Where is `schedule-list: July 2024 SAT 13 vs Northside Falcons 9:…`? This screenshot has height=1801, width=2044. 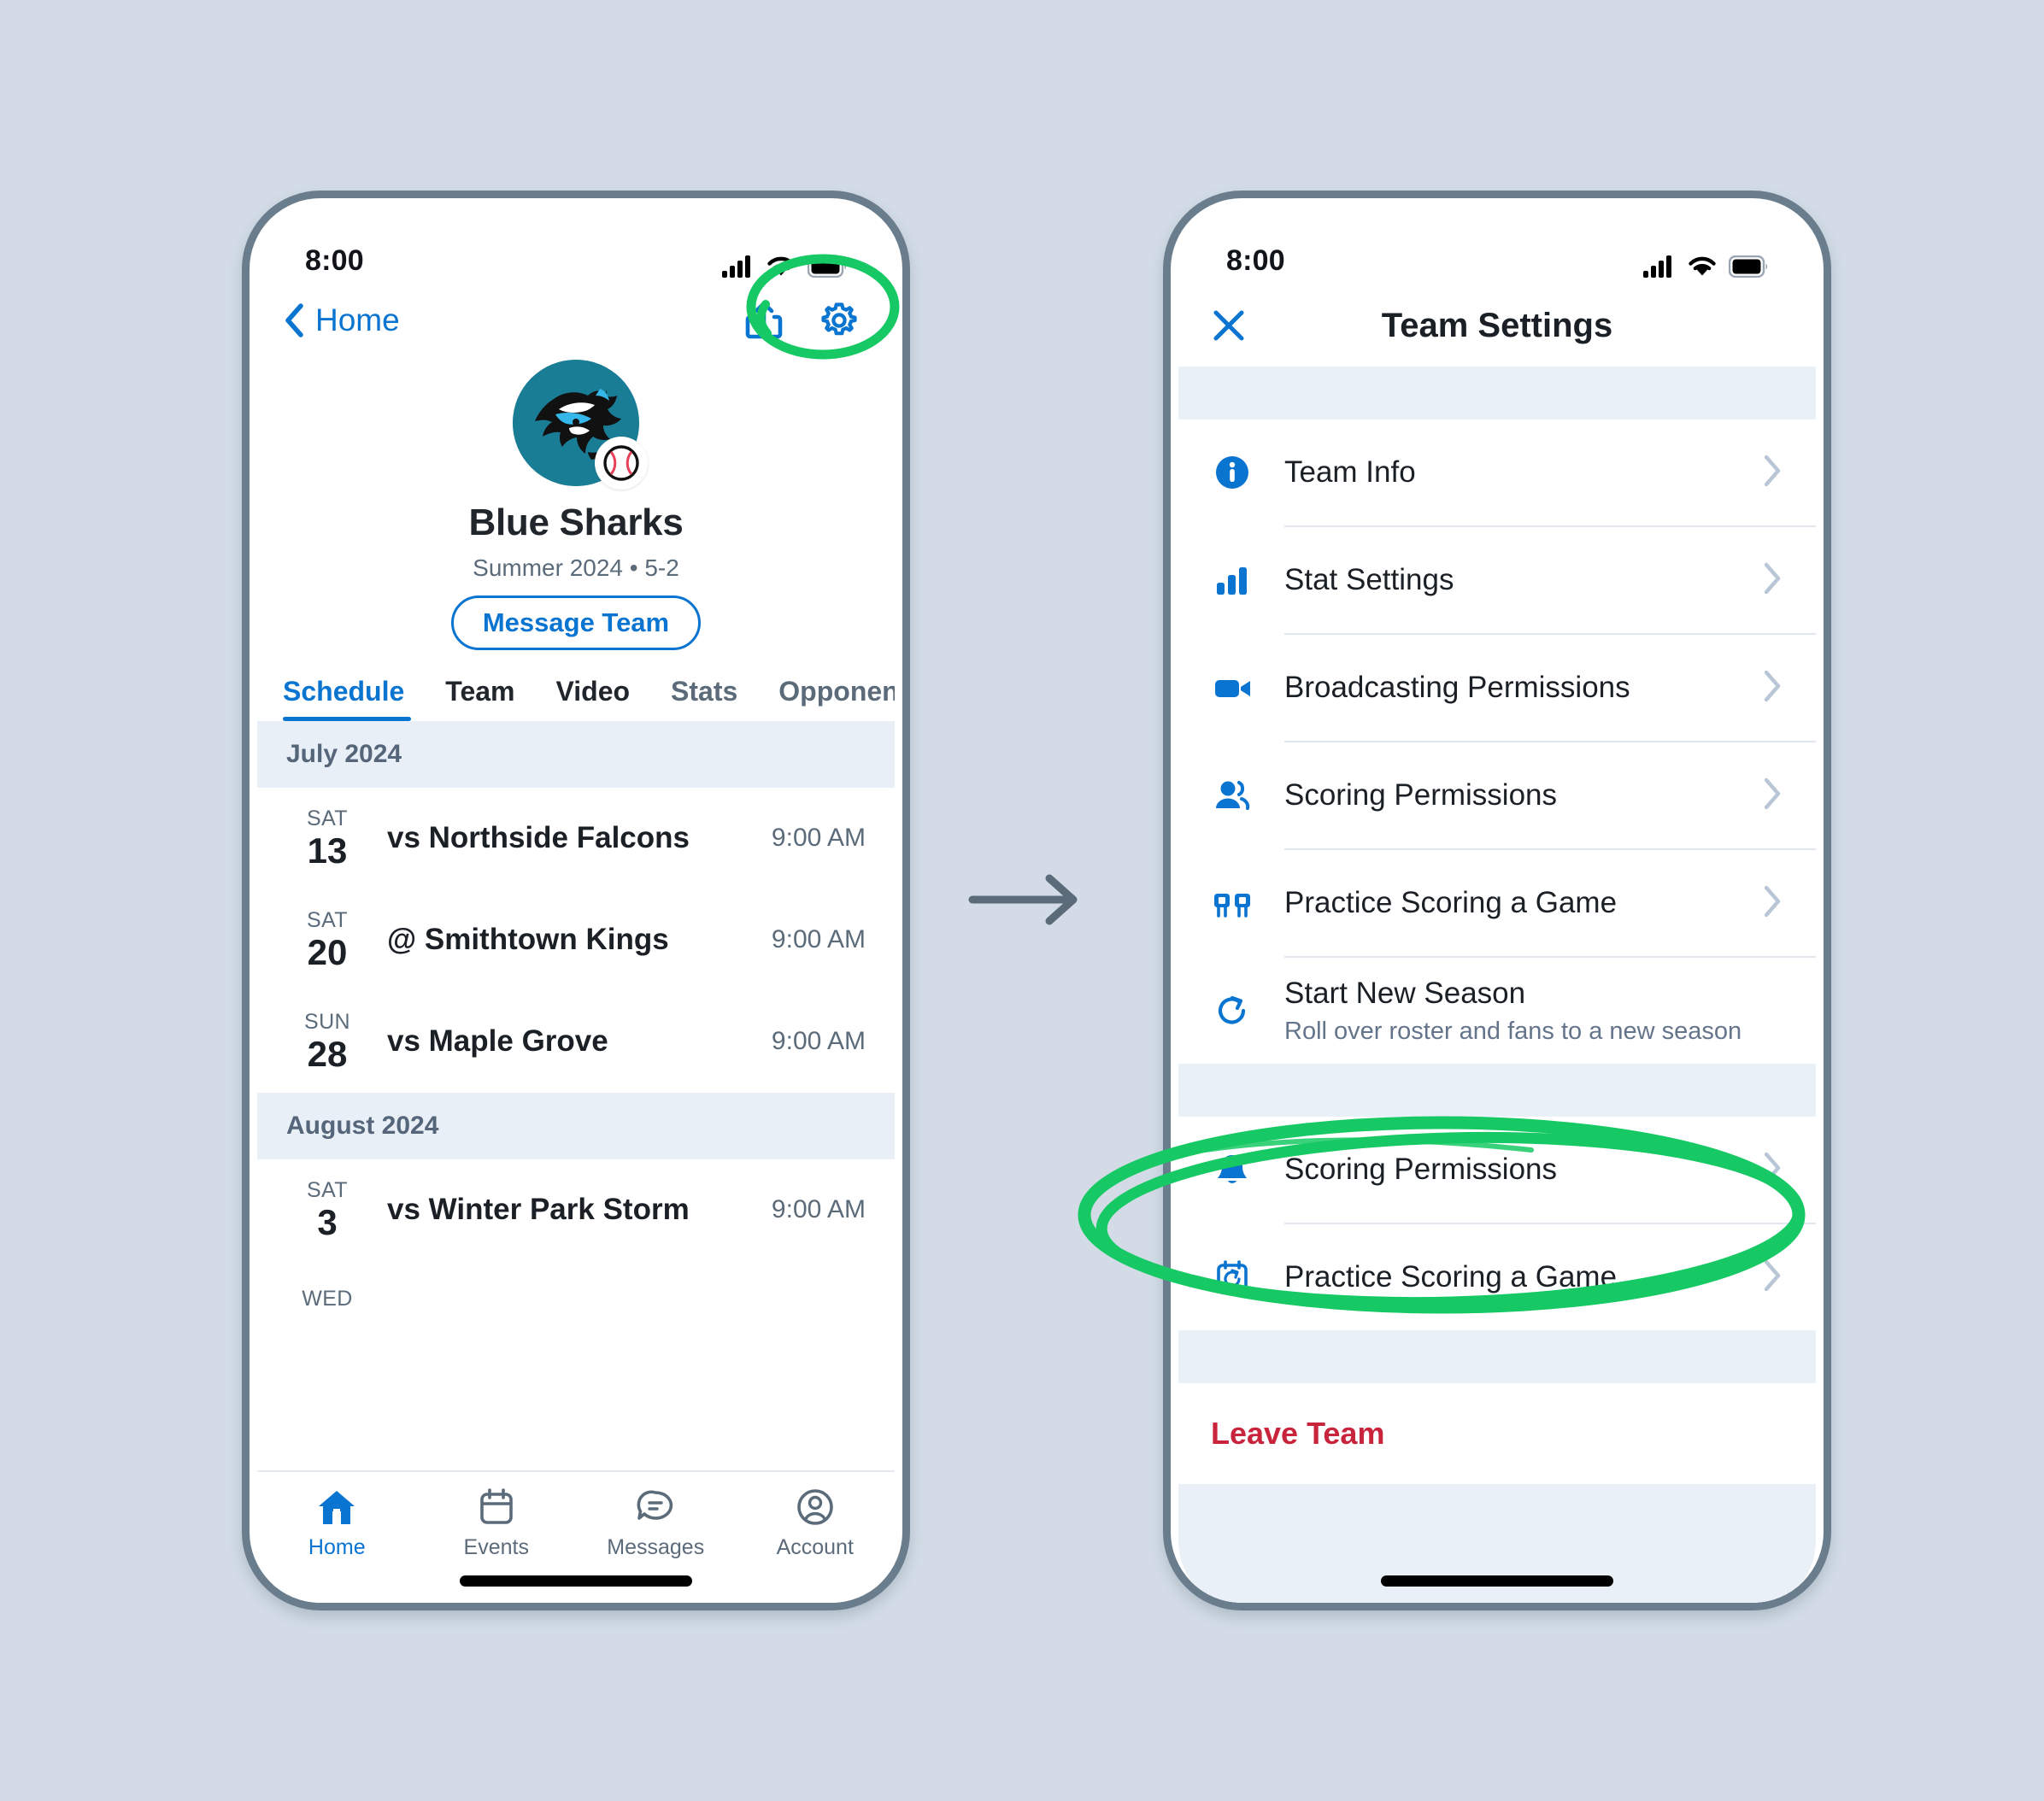
schedule-list: July 2024 SAT 13 vs Northside Falcons 9:… is located at coordinates (576, 1030).